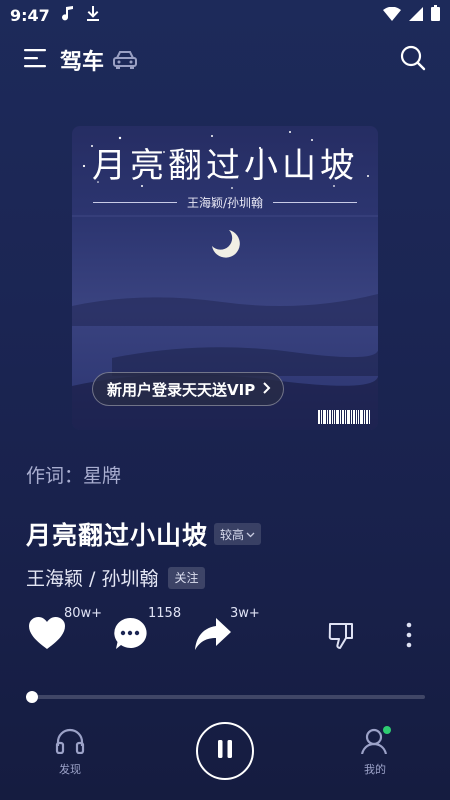 The image size is (450, 800). I want to click on dislike-icon, so click(341, 638).